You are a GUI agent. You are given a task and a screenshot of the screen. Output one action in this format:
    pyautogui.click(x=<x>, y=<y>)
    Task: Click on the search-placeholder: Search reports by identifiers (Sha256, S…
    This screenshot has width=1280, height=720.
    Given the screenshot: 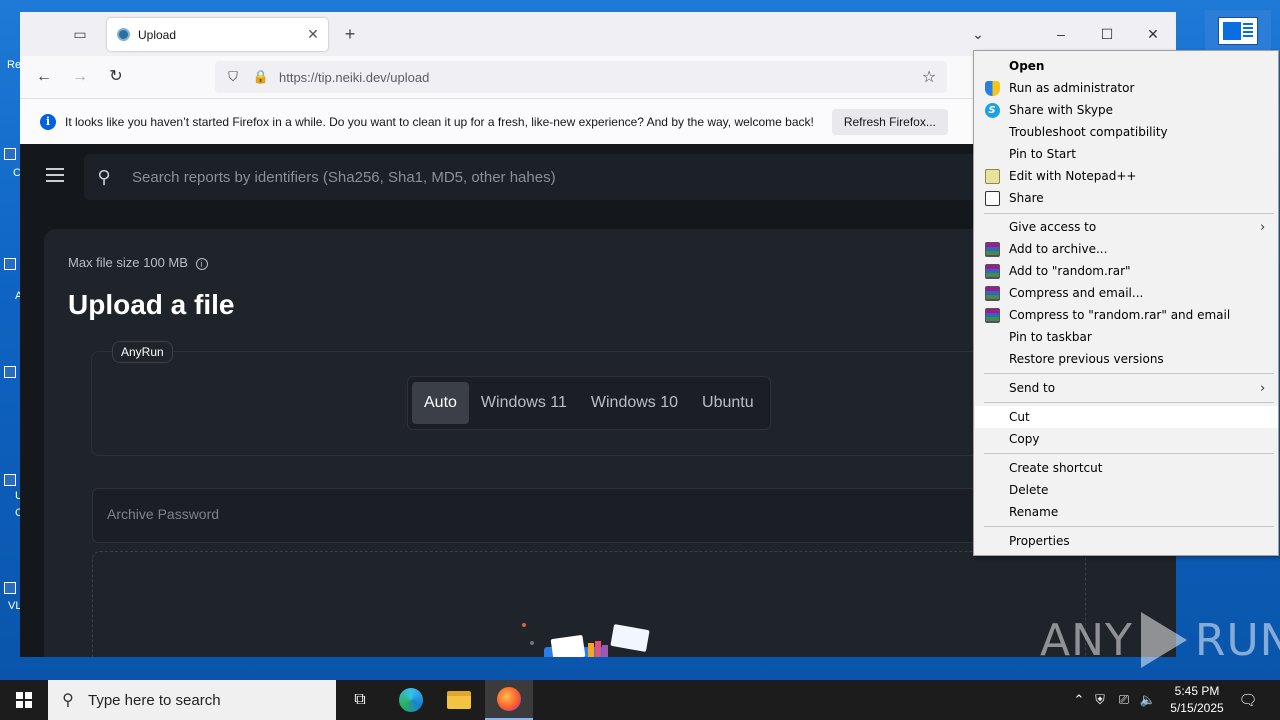 What is the action you would take?
    pyautogui.click(x=344, y=177)
    